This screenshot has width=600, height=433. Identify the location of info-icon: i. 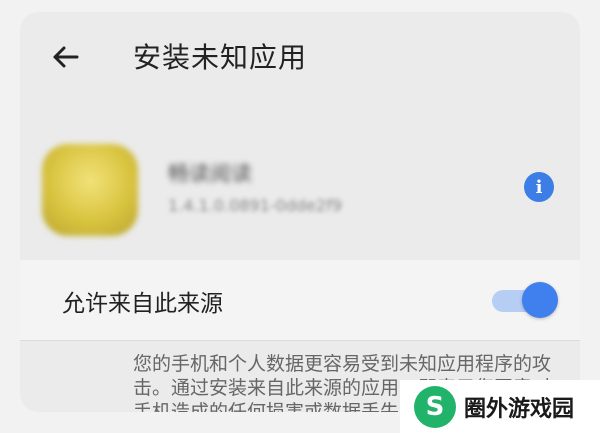
(539, 187).